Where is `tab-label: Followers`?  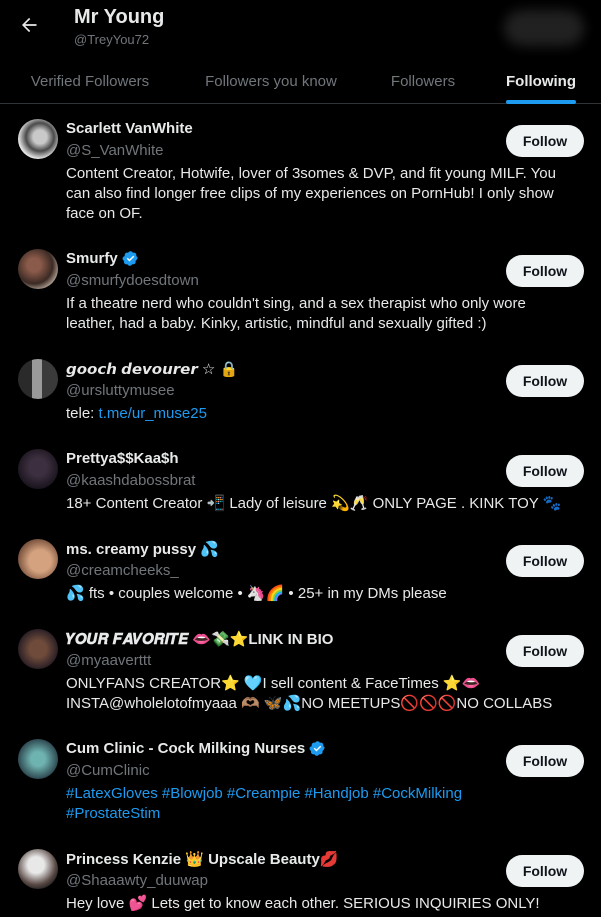
tab-label: Followers is located at coordinates (423, 81).